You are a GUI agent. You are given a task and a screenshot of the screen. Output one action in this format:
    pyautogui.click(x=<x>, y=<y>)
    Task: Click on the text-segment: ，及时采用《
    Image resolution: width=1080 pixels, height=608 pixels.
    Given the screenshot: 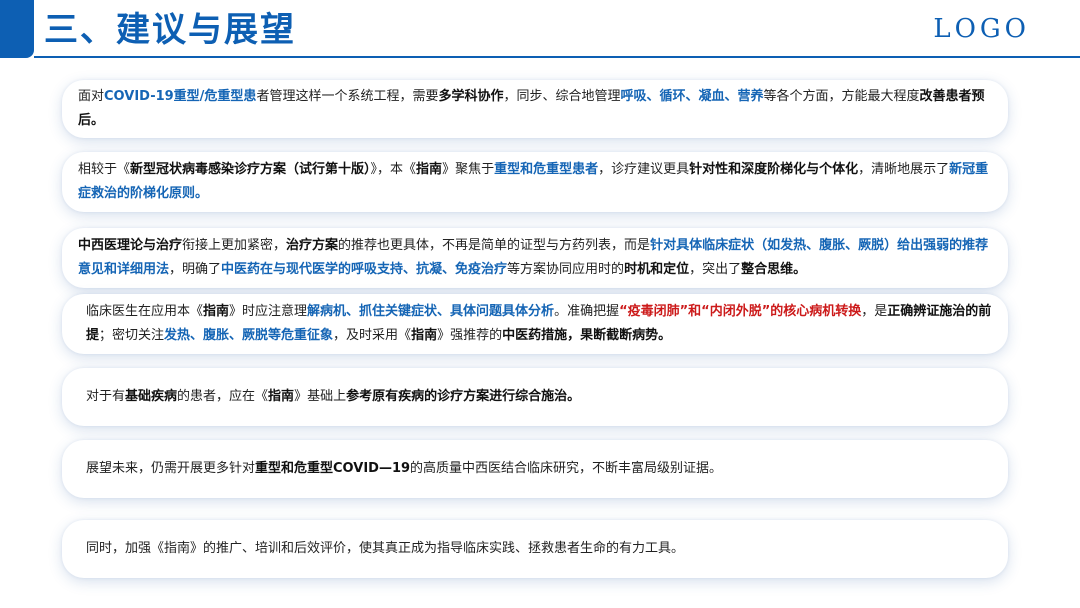 What is the action you would take?
    pyautogui.click(x=372, y=335)
    